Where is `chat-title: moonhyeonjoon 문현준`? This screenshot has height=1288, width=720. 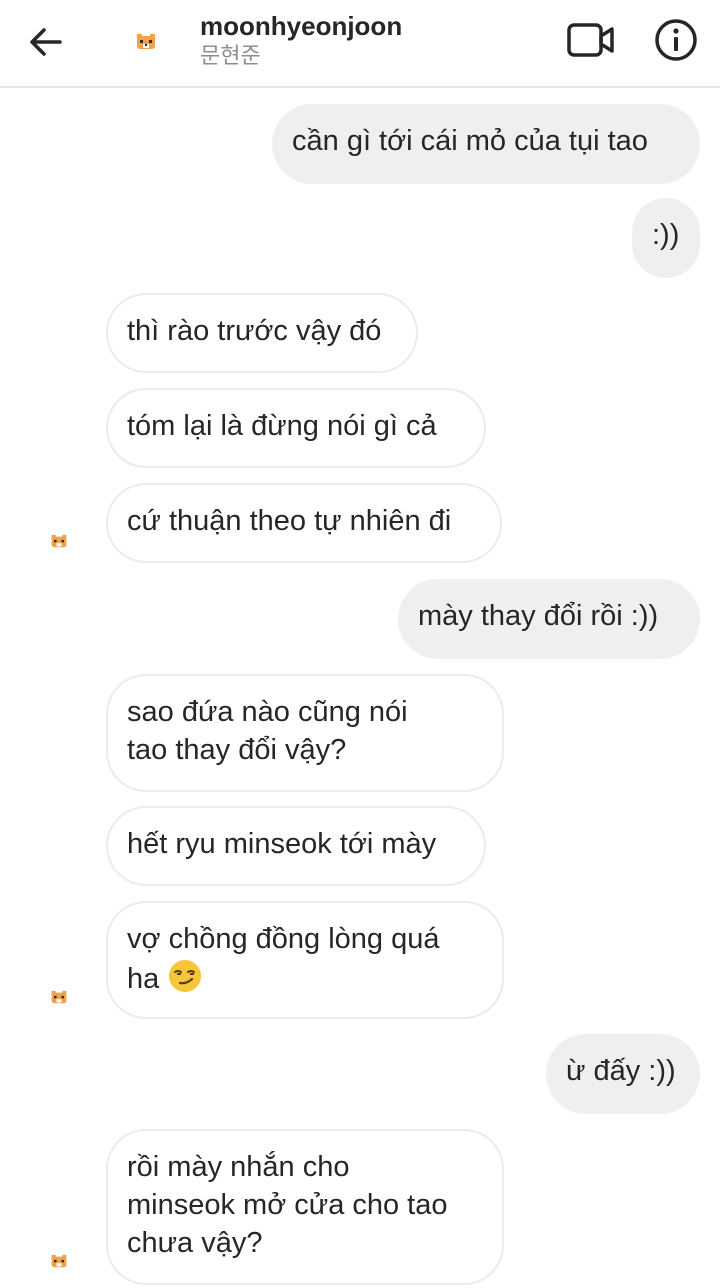 chat-title: moonhyeonjoon 문현준 is located at coordinates (301, 41).